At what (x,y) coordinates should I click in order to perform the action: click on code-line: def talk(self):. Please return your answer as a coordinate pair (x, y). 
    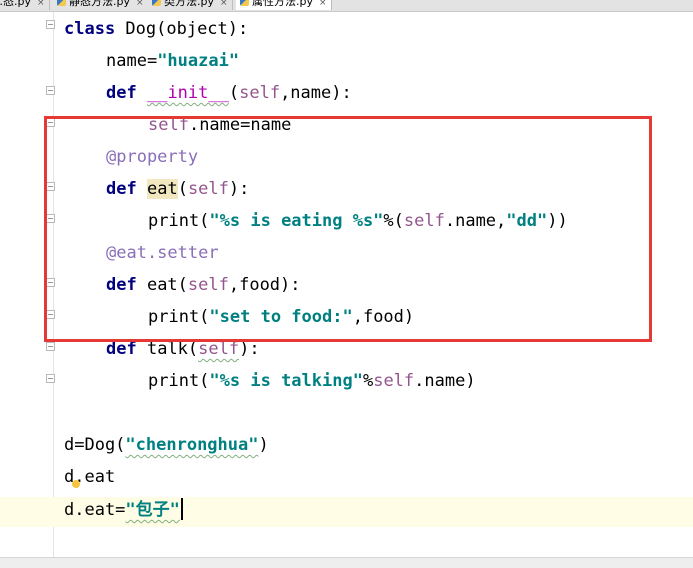
    Looking at the image, I should click on (183, 349).